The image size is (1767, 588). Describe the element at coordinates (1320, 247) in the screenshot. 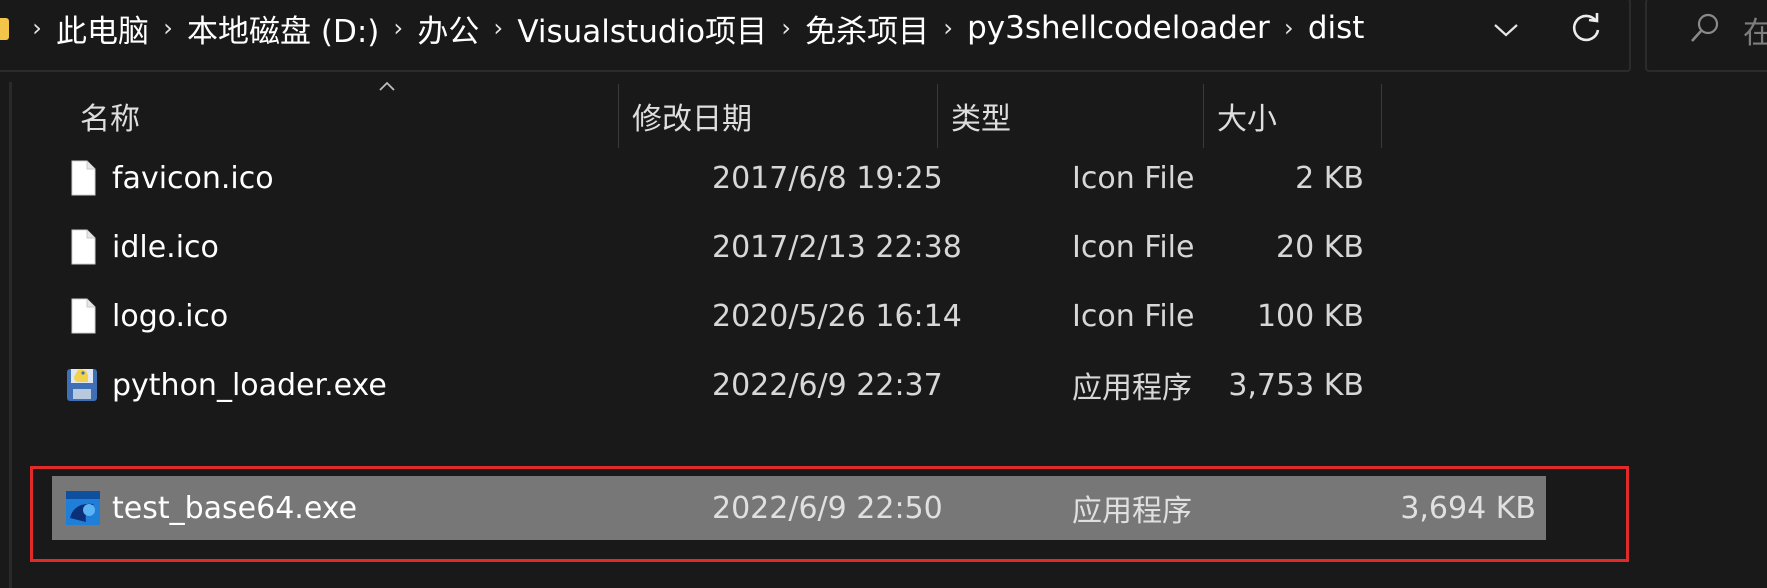

I see `file-size: 20 KB` at that location.